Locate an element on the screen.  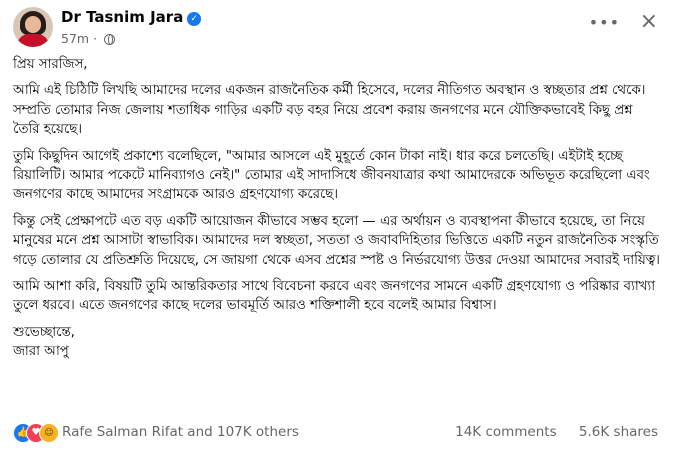
engagement-counts: 14K comments 5.6K shares is located at coordinates (547, 432).